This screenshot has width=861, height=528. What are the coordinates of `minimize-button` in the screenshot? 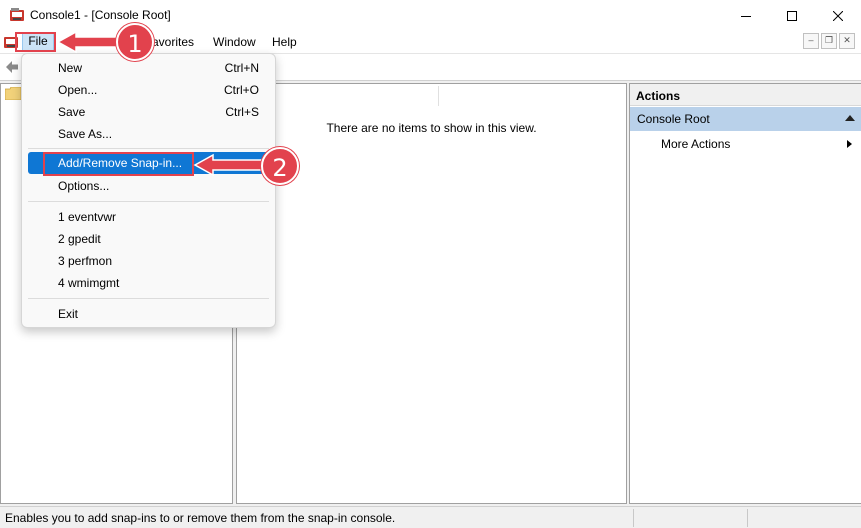 It's located at (746, 15).